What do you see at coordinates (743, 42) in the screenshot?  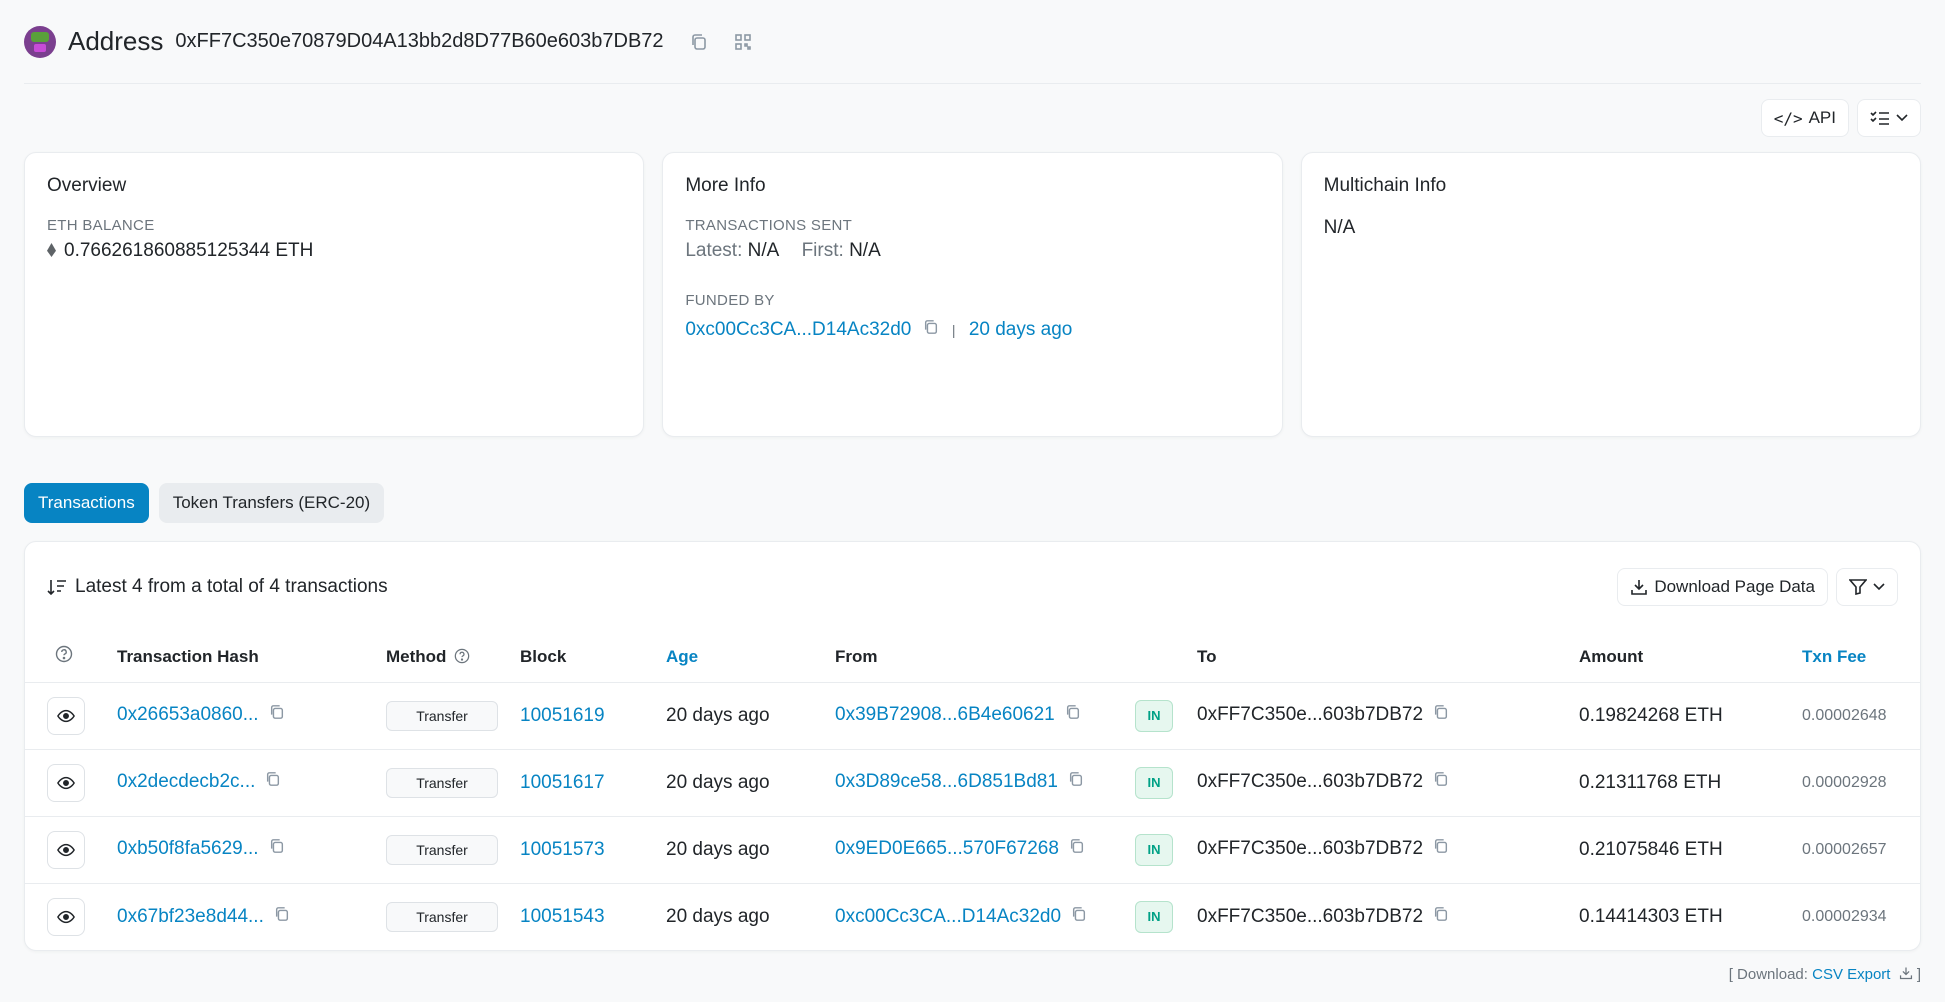 I see `qr-code-icon` at bounding box center [743, 42].